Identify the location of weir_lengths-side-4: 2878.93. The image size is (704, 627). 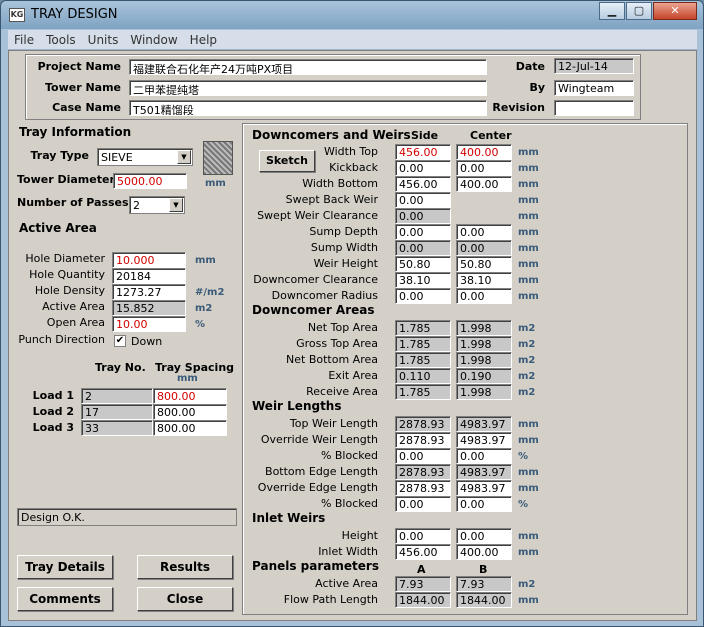
(423, 488).